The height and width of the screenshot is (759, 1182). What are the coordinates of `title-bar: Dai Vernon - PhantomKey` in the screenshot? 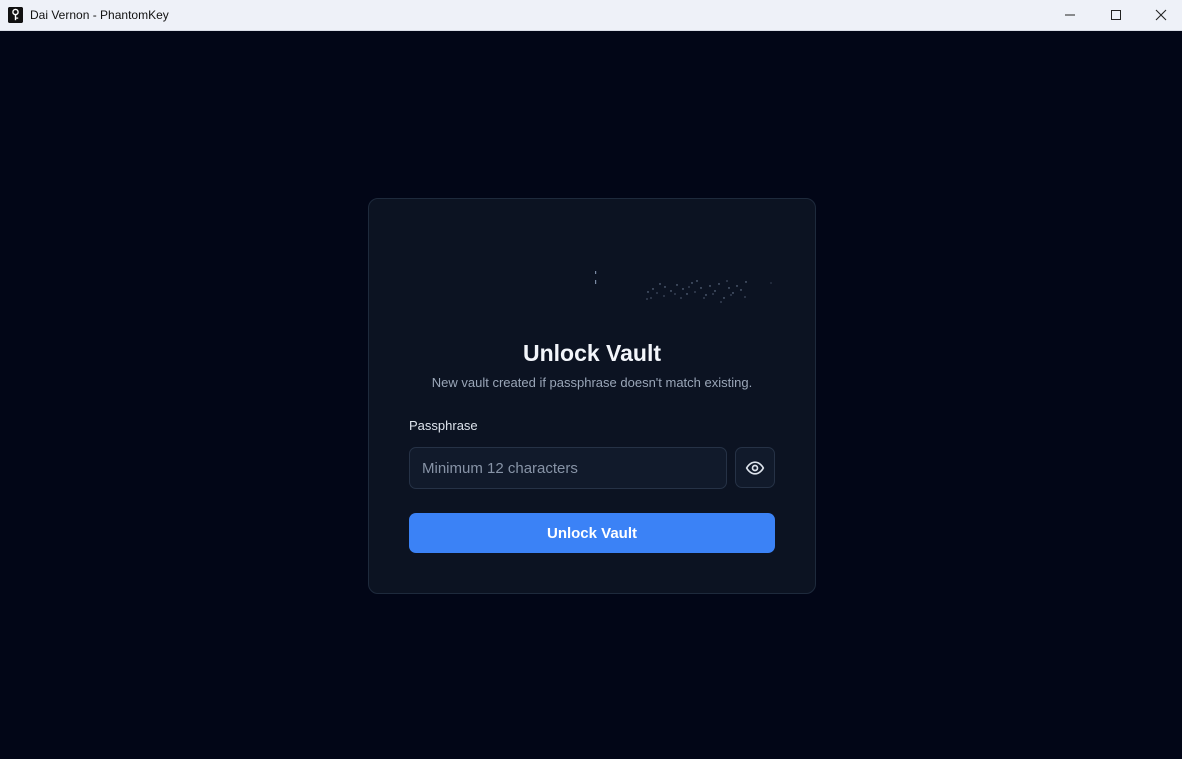 It's located at (591, 15).